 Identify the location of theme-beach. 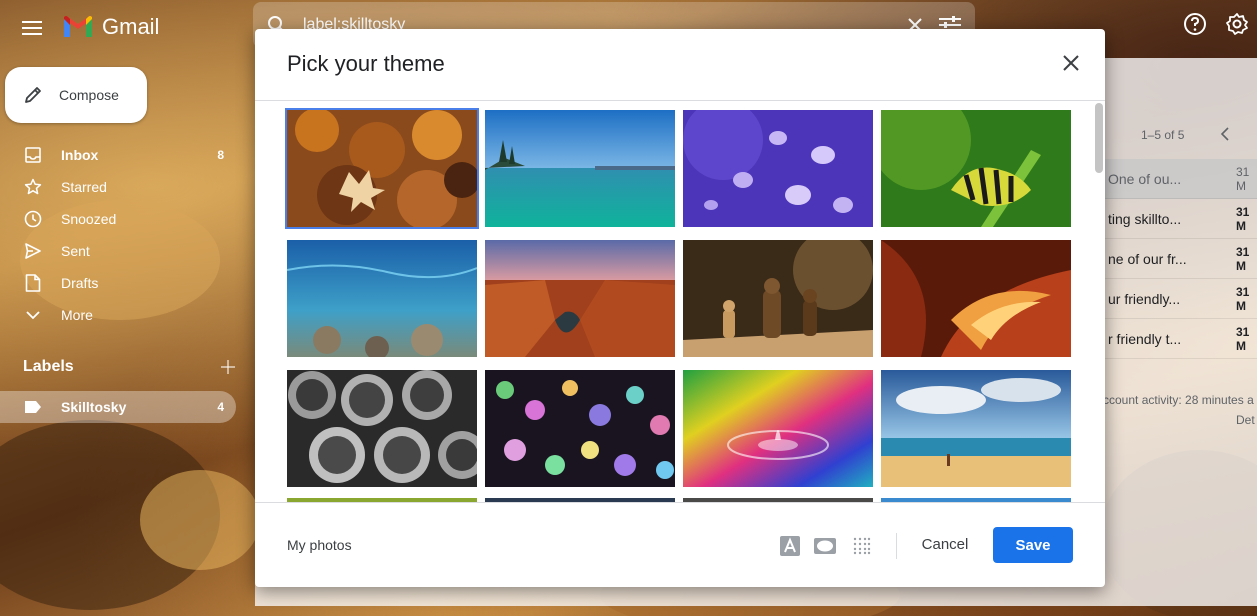
(976, 428).